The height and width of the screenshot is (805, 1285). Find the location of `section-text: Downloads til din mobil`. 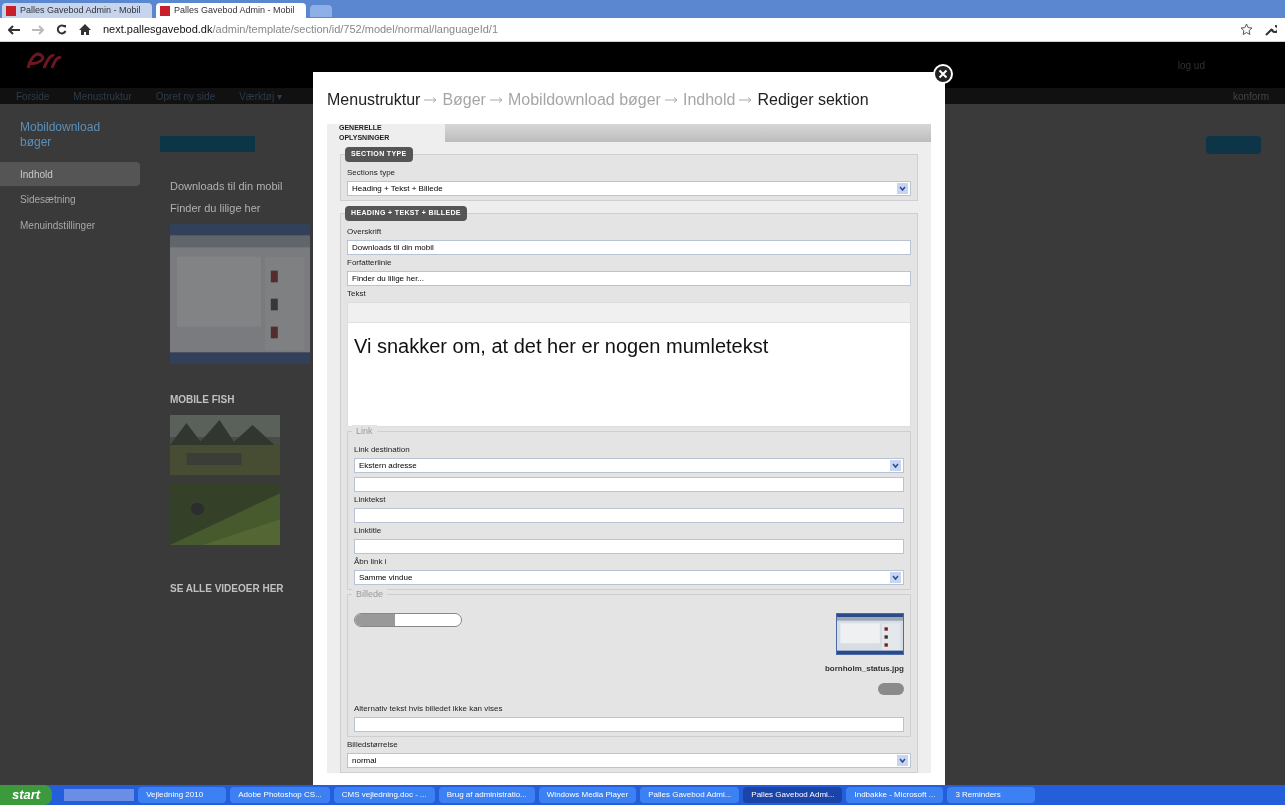

section-text: Downloads til din mobil is located at coordinates (226, 187).